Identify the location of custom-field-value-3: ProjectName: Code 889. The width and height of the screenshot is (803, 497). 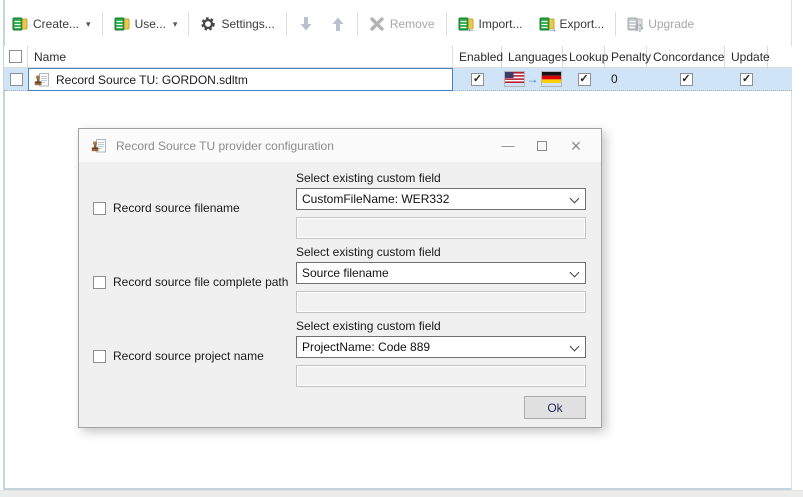
(366, 347).